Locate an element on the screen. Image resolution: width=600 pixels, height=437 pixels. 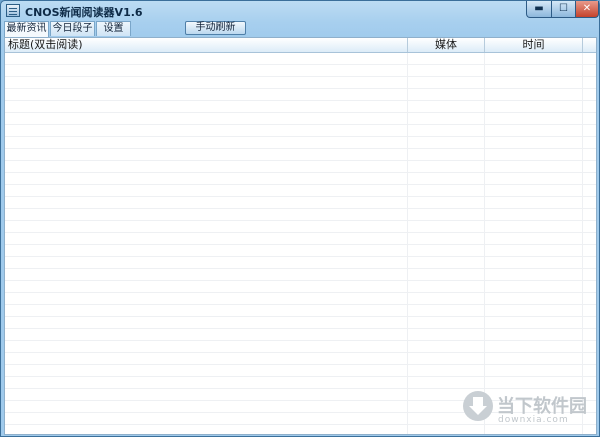
tab-bar: 最新资讯 今日段子 设置 手动刷新 is located at coordinates (300, 29).